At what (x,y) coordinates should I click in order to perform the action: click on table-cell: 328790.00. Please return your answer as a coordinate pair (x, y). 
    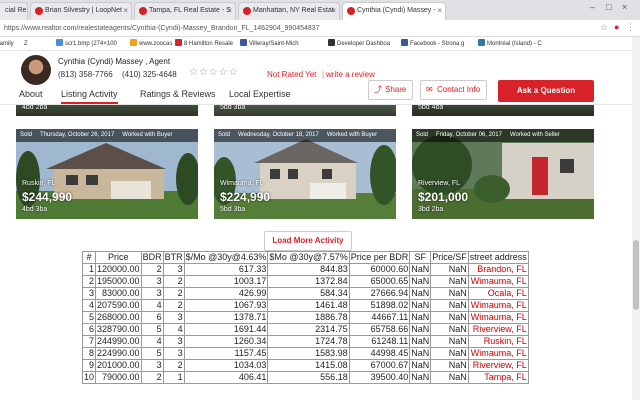
    Looking at the image, I should click on (118, 329).